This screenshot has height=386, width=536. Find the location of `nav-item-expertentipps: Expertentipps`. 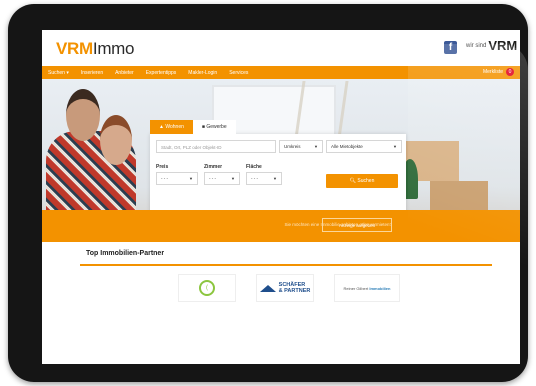

nav-item-expertentipps: Expertentipps is located at coordinates (161, 73).